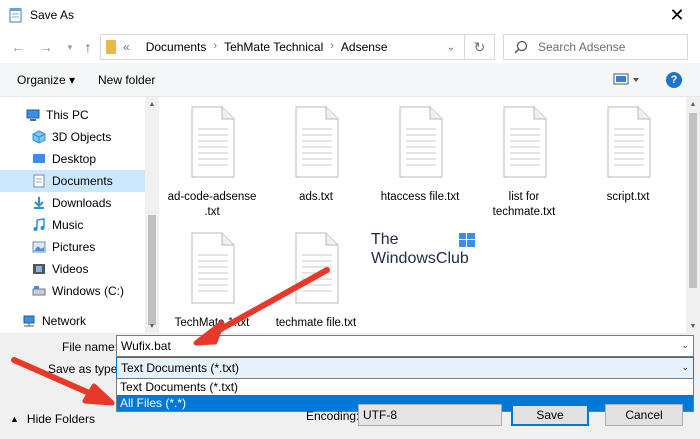  I want to click on breadcrumb-adsense: Adsense, so click(364, 47).